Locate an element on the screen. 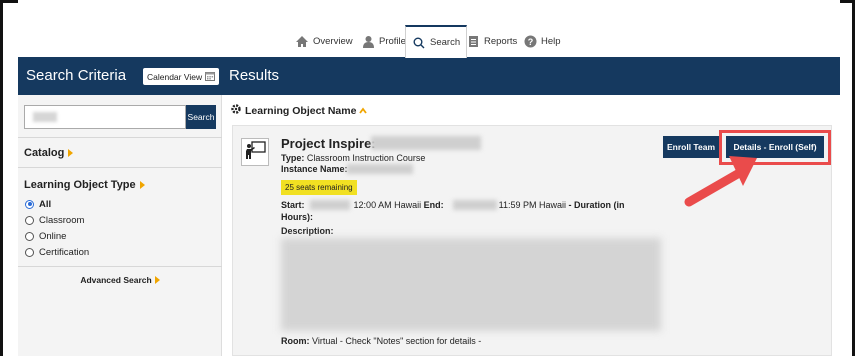  search-row: Search is located at coordinates (120, 117).